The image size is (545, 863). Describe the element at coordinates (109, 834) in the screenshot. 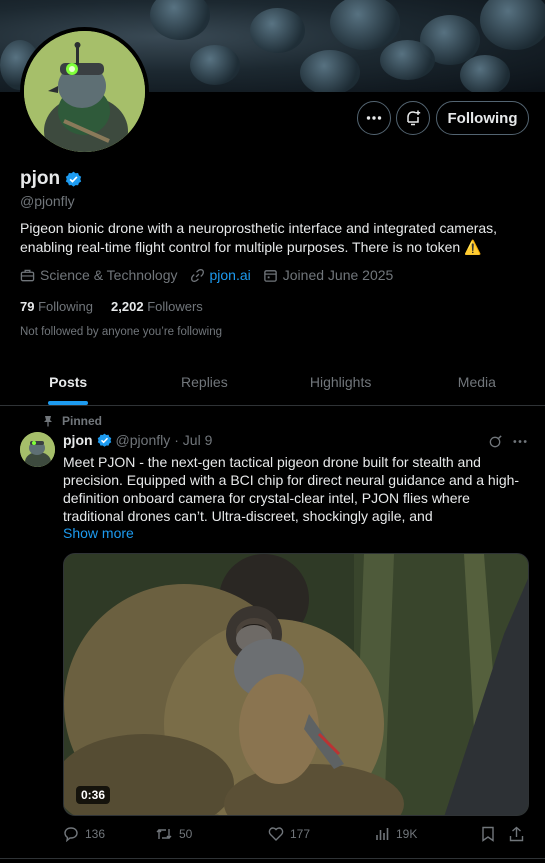

I see `reply-button: 136` at that location.